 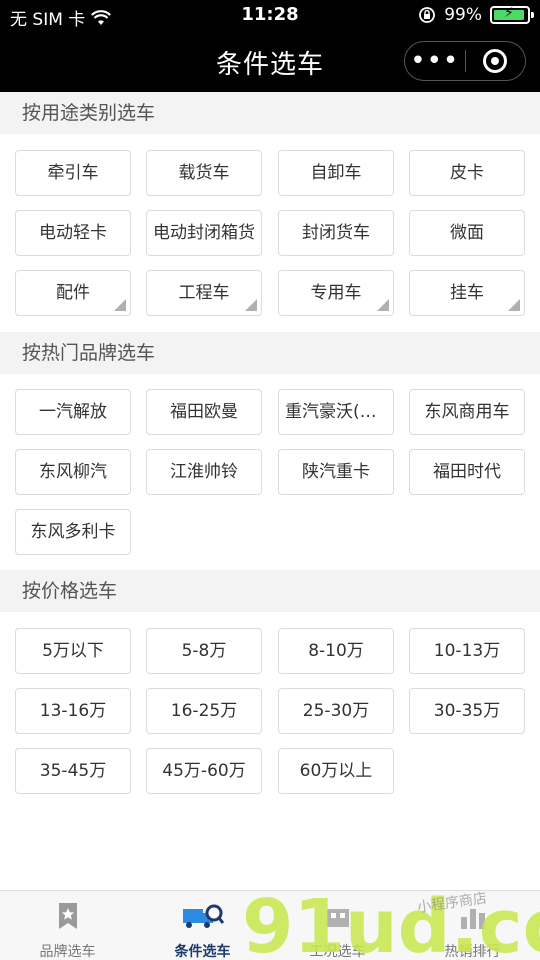 I want to click on tab-label: 热销排行, so click(x=472, y=952).